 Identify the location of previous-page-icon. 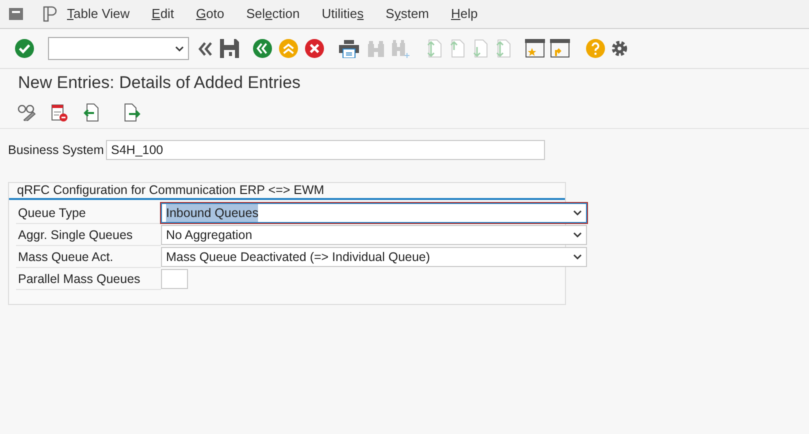
(456, 48).